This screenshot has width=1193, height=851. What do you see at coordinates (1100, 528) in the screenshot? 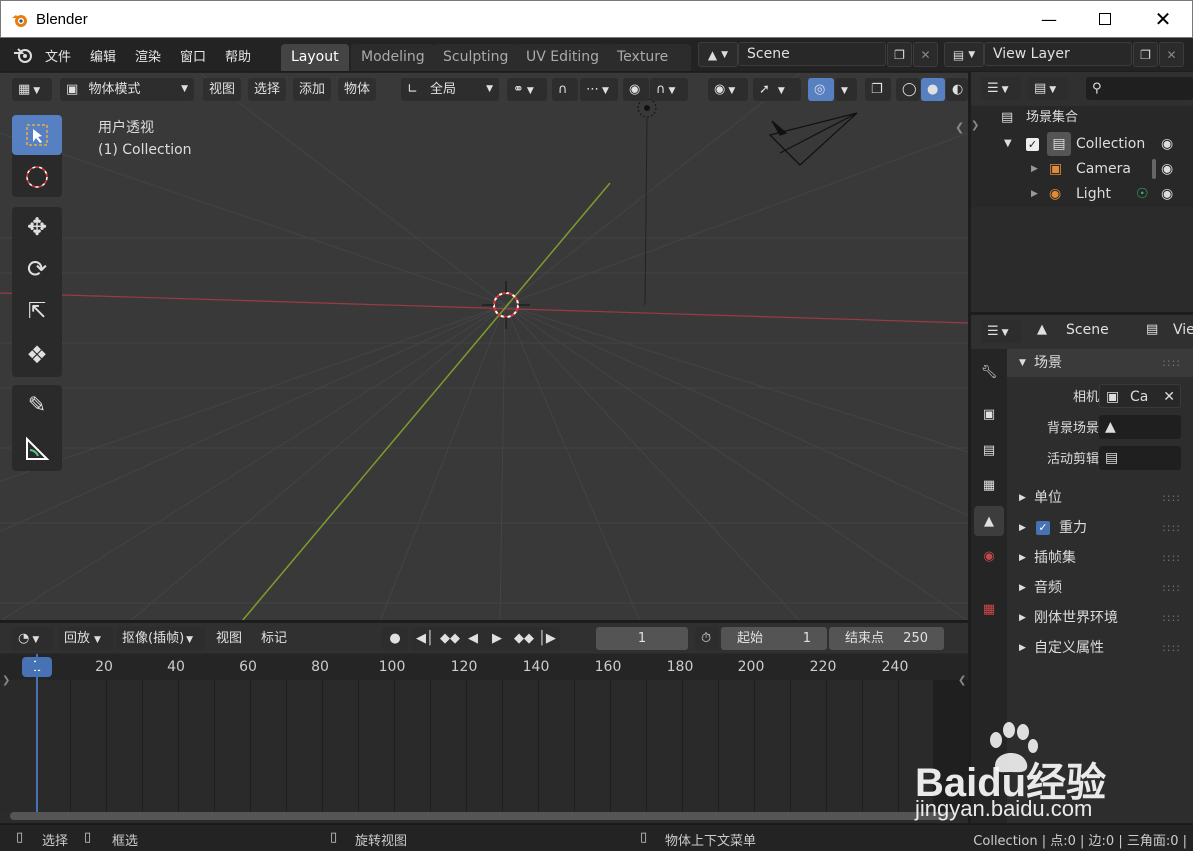
I see `panel-gravity: ▶ ✓ 重力 ::::` at bounding box center [1100, 528].